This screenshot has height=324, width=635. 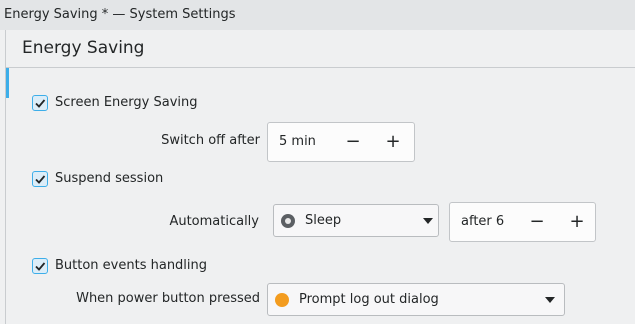 I want to click on power-button-label: When power button pressed, so click(x=168, y=298).